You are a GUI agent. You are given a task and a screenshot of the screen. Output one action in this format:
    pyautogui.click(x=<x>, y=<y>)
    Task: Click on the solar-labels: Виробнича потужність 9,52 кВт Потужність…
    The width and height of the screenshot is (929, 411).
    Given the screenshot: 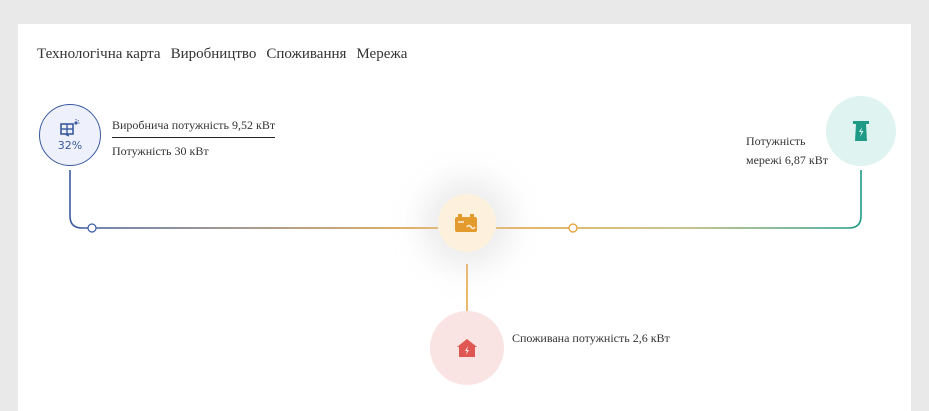 What is the action you would take?
    pyautogui.click(x=194, y=138)
    